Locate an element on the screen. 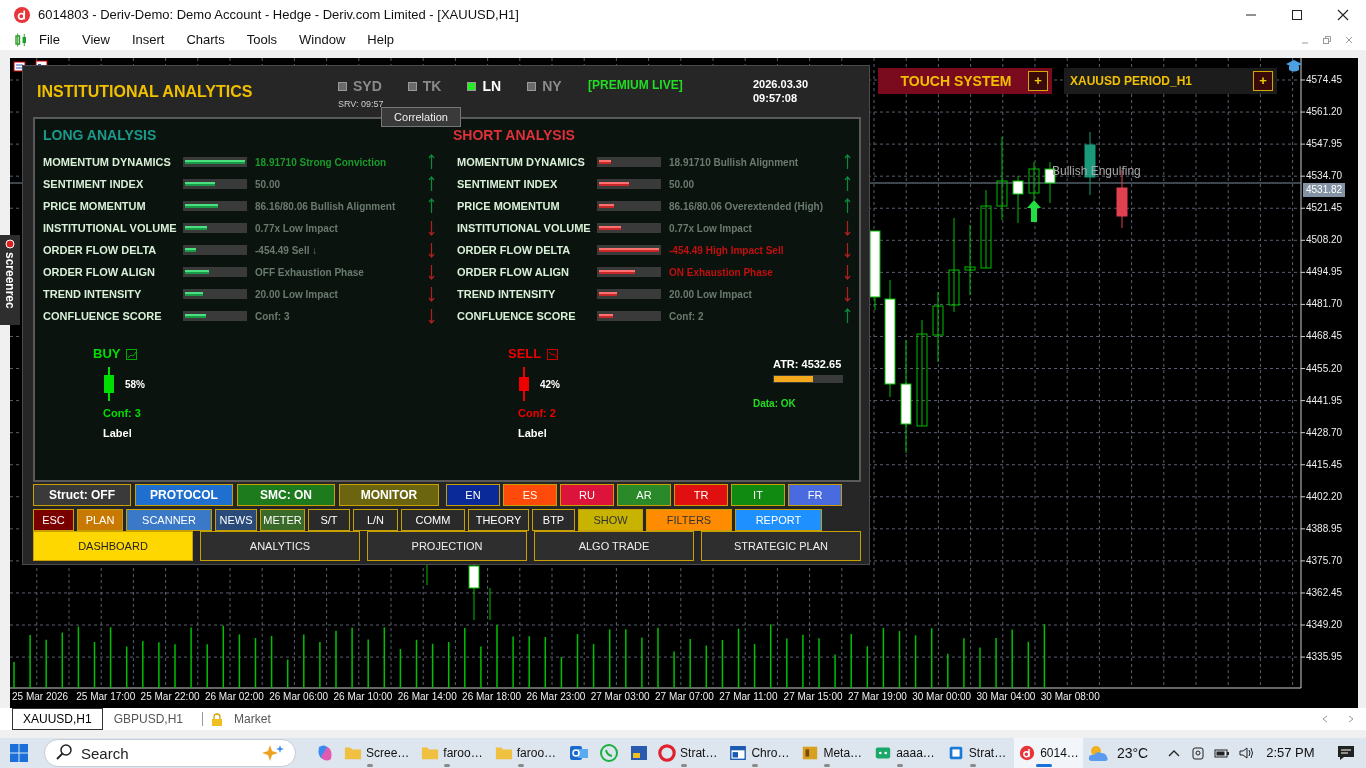 This screenshot has width=1366, height=768. menu-item: Charts is located at coordinates (205, 40).